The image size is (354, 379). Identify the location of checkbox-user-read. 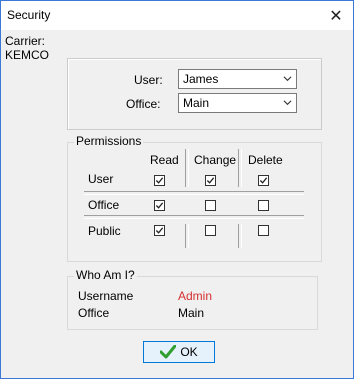
(159, 180).